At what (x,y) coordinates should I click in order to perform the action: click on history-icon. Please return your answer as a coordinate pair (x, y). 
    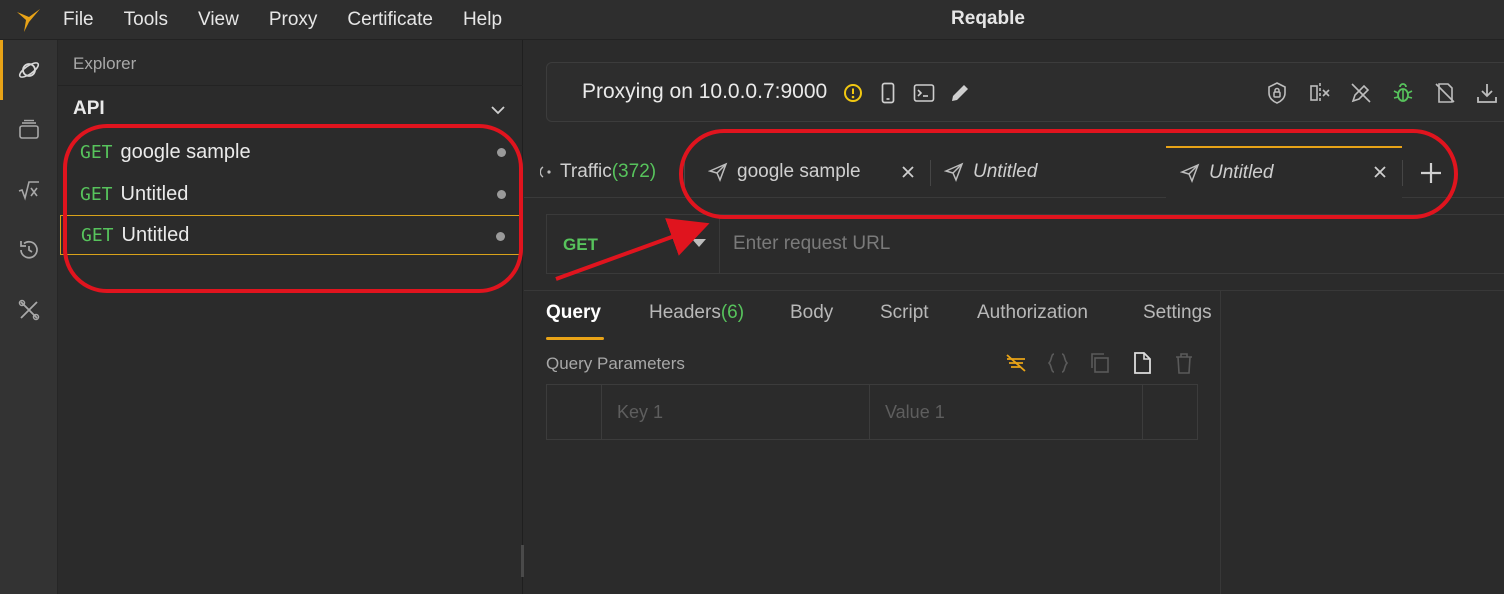
    Looking at the image, I should click on (29, 249).